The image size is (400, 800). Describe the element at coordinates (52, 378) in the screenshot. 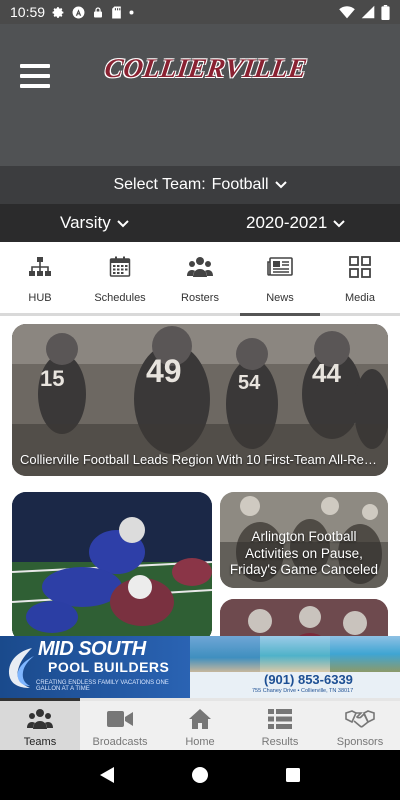

I see `svg-text: 15` at that location.